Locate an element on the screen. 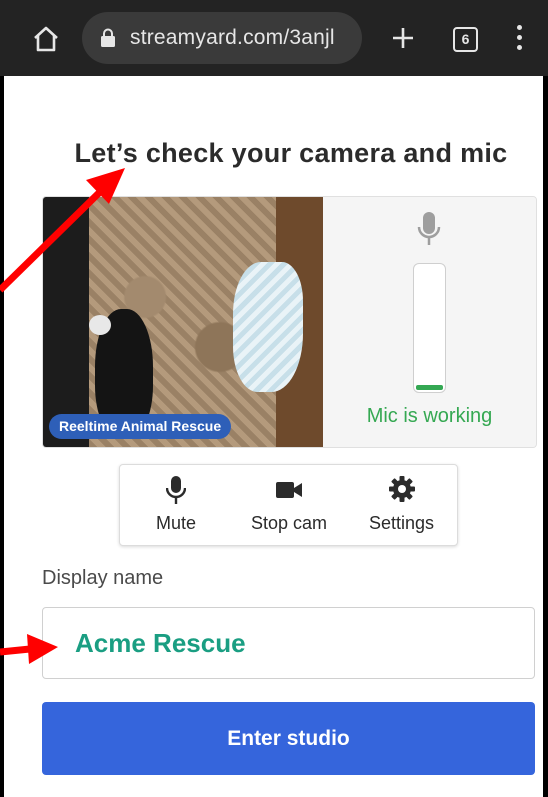 The height and width of the screenshot is (797, 548). home-icon is located at coordinates (46, 39).